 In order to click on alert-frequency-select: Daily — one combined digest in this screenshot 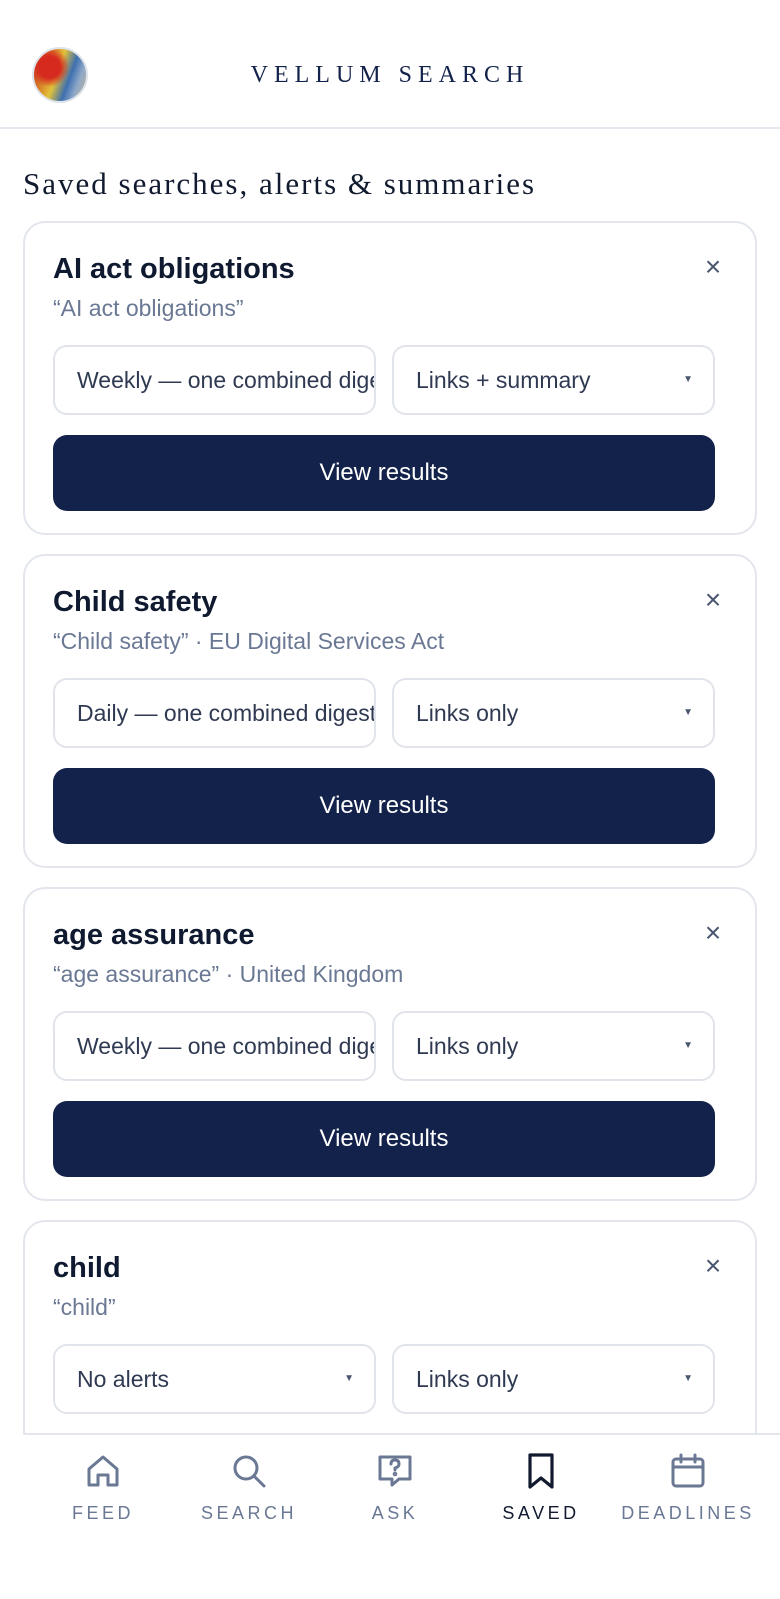, I will do `click(214, 713)`.